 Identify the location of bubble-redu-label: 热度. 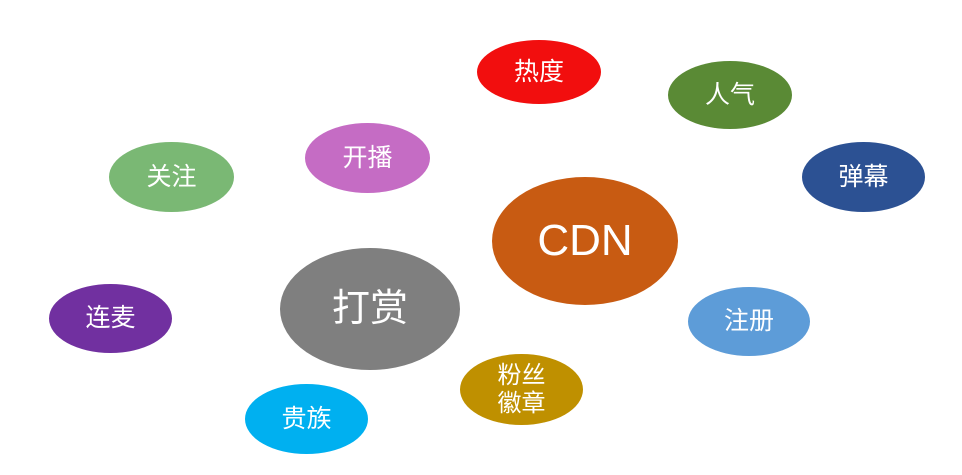
(538, 71).